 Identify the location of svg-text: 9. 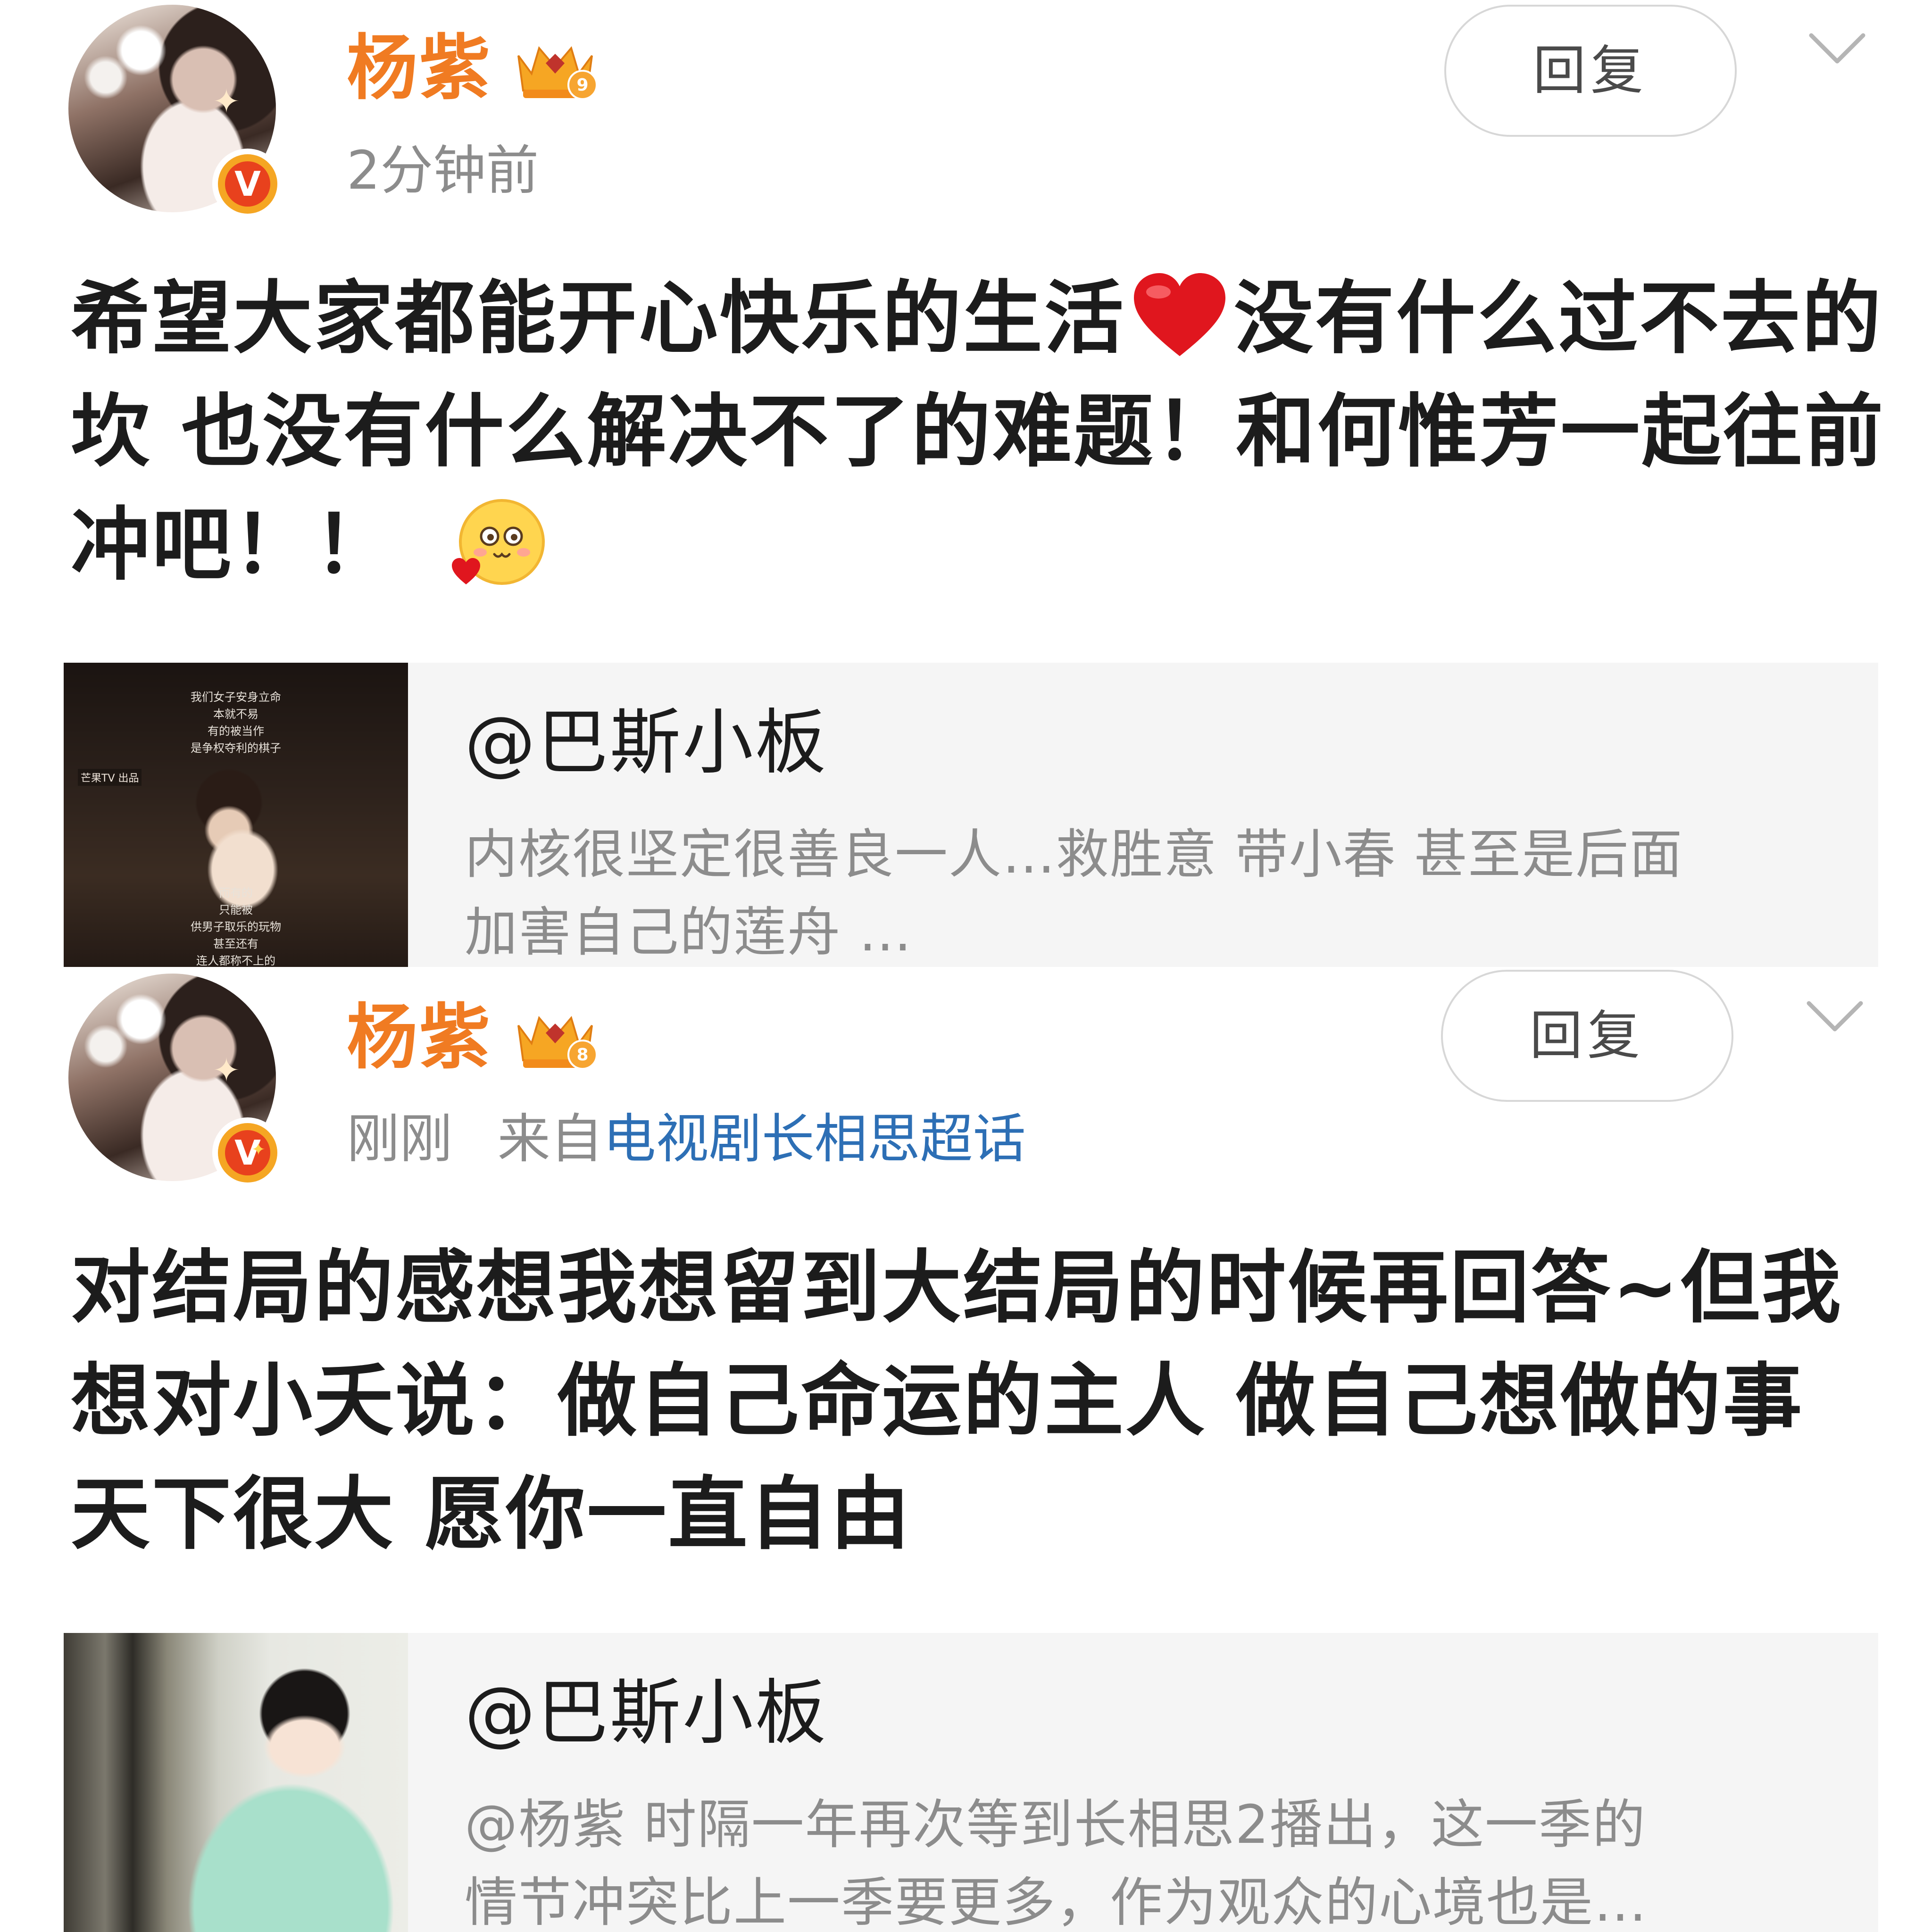
(582, 85).